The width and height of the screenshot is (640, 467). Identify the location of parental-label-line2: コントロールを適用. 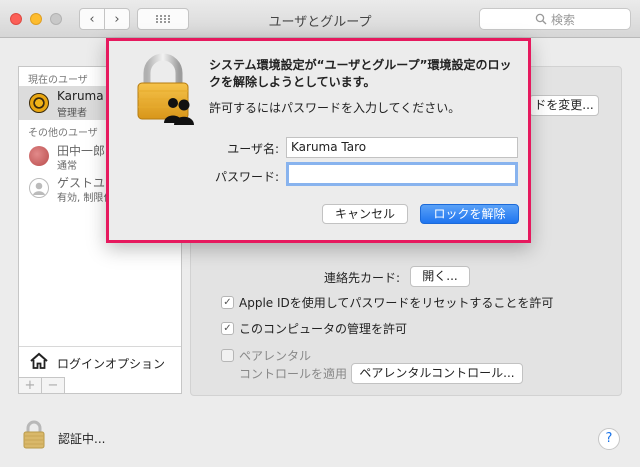
(293, 374).